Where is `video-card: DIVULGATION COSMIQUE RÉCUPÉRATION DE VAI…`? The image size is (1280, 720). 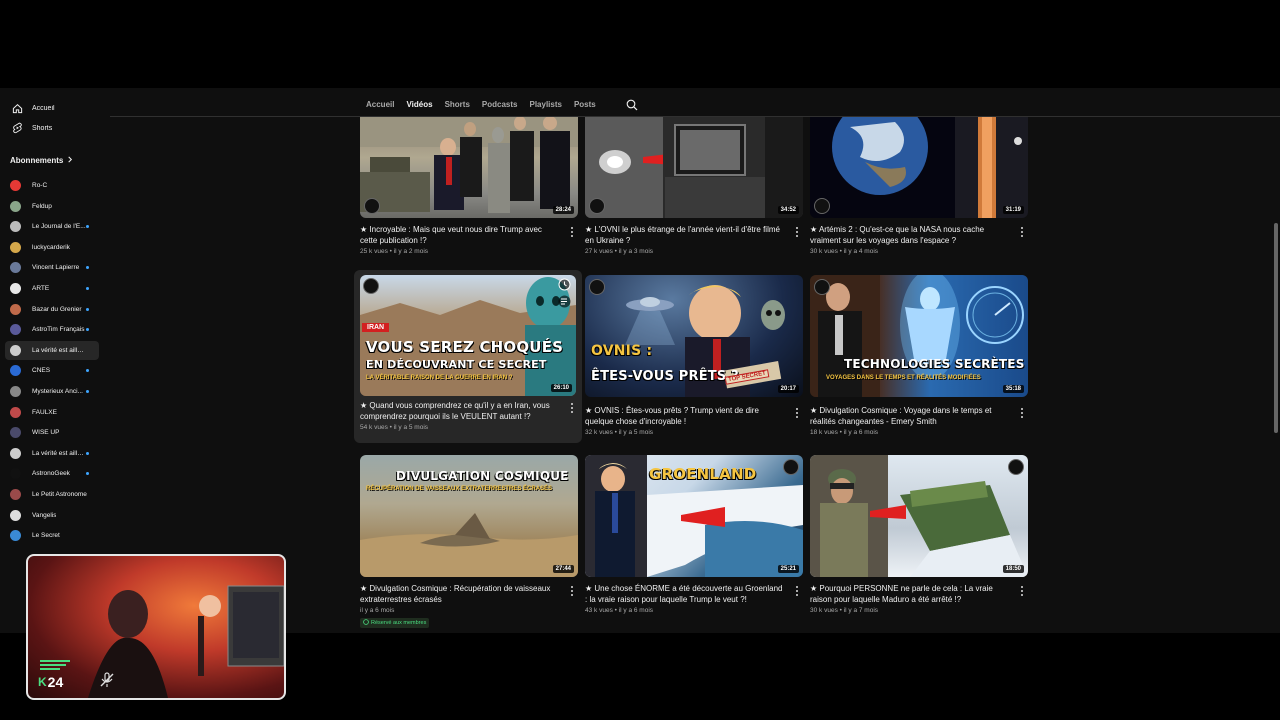
video-card: DIVULGATION COSMIQUE RÉCUPÉRATION DE VAI… is located at coordinates (469, 543).